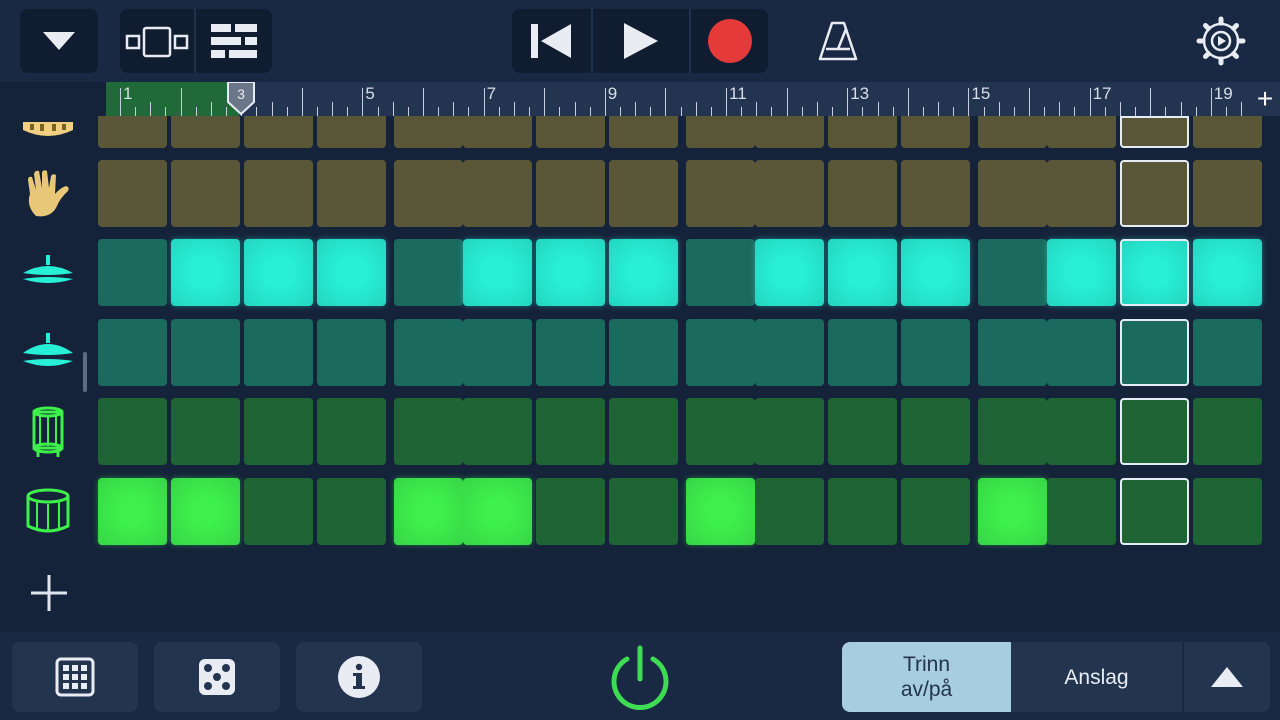 This screenshot has height=720, width=1280. What do you see at coordinates (1227, 677) in the screenshot?
I see `expand-button` at bounding box center [1227, 677].